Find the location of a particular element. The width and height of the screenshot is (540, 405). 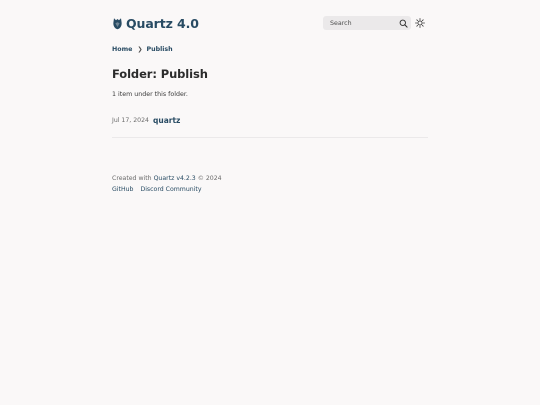

header: Quartz 4.0 Search is located at coordinates (270, 23).